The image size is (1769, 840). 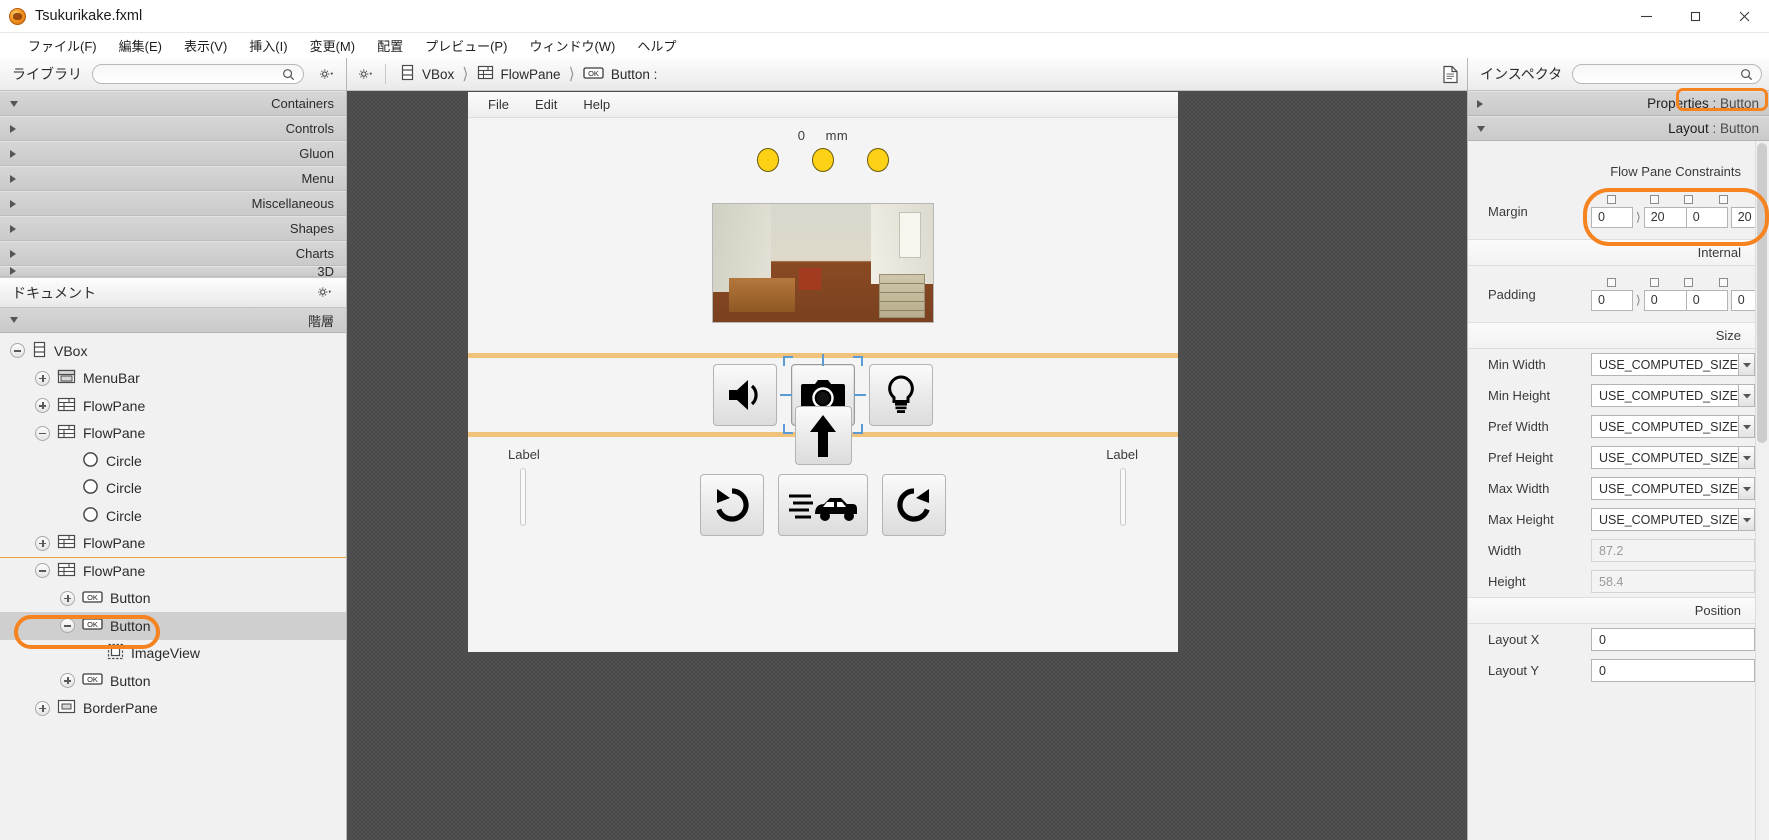 I want to click on library-search, so click(x=198, y=74).